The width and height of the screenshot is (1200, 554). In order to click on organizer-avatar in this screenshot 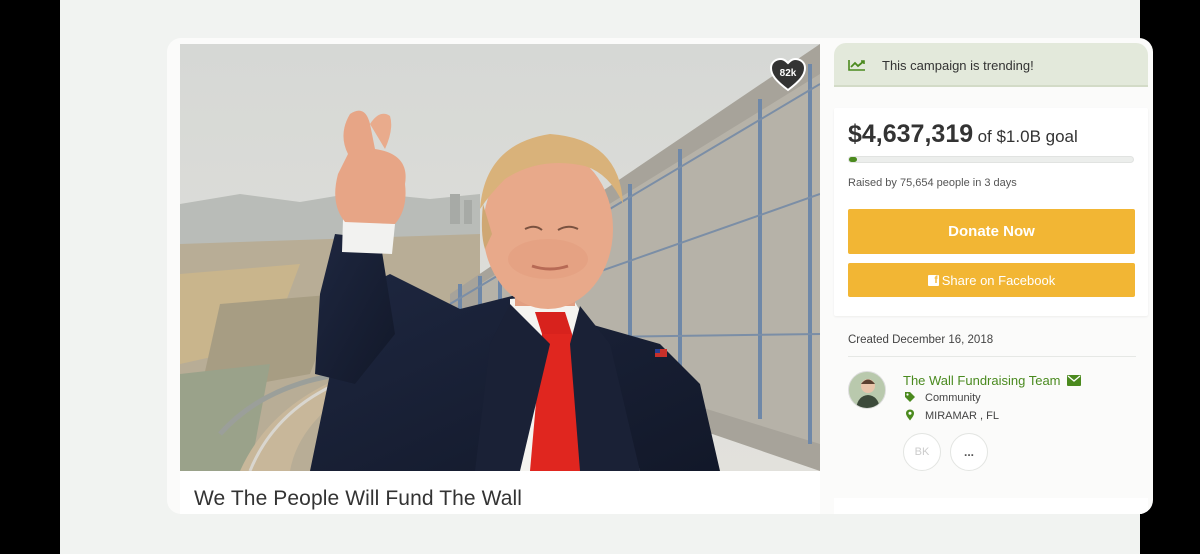, I will do `click(867, 390)`.